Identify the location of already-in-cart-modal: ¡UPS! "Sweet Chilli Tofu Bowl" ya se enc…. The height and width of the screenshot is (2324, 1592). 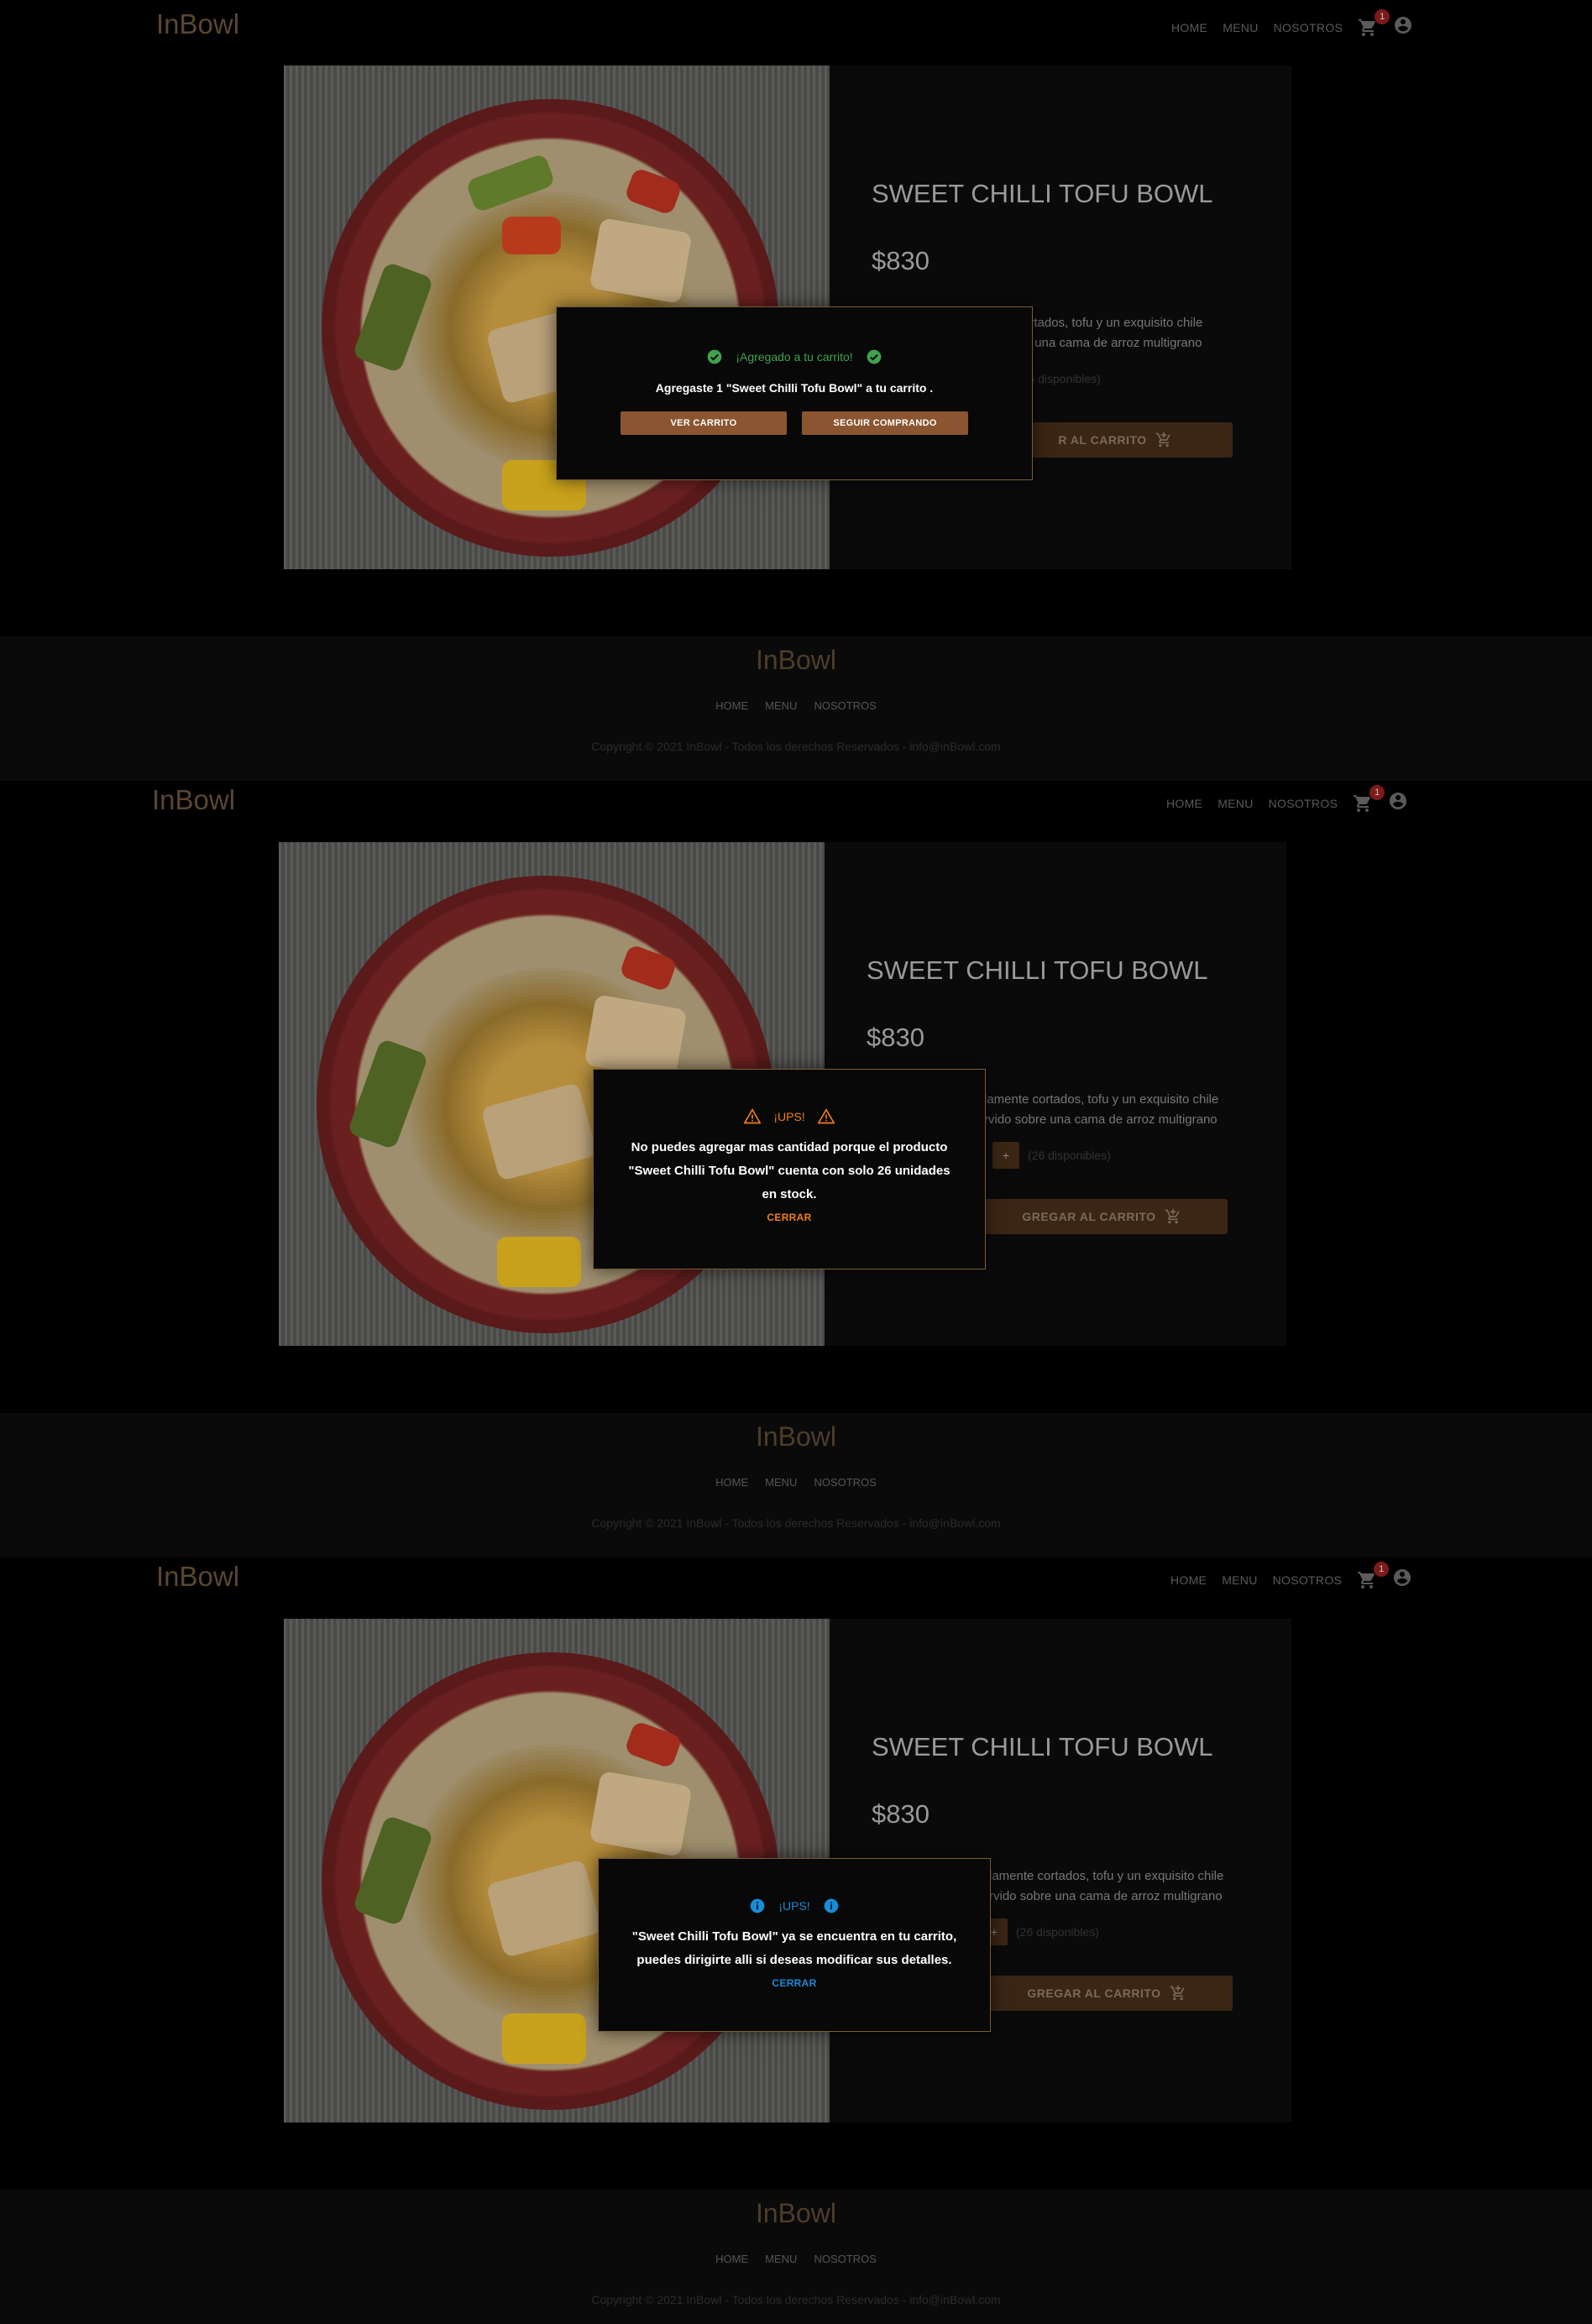
(794, 1945).